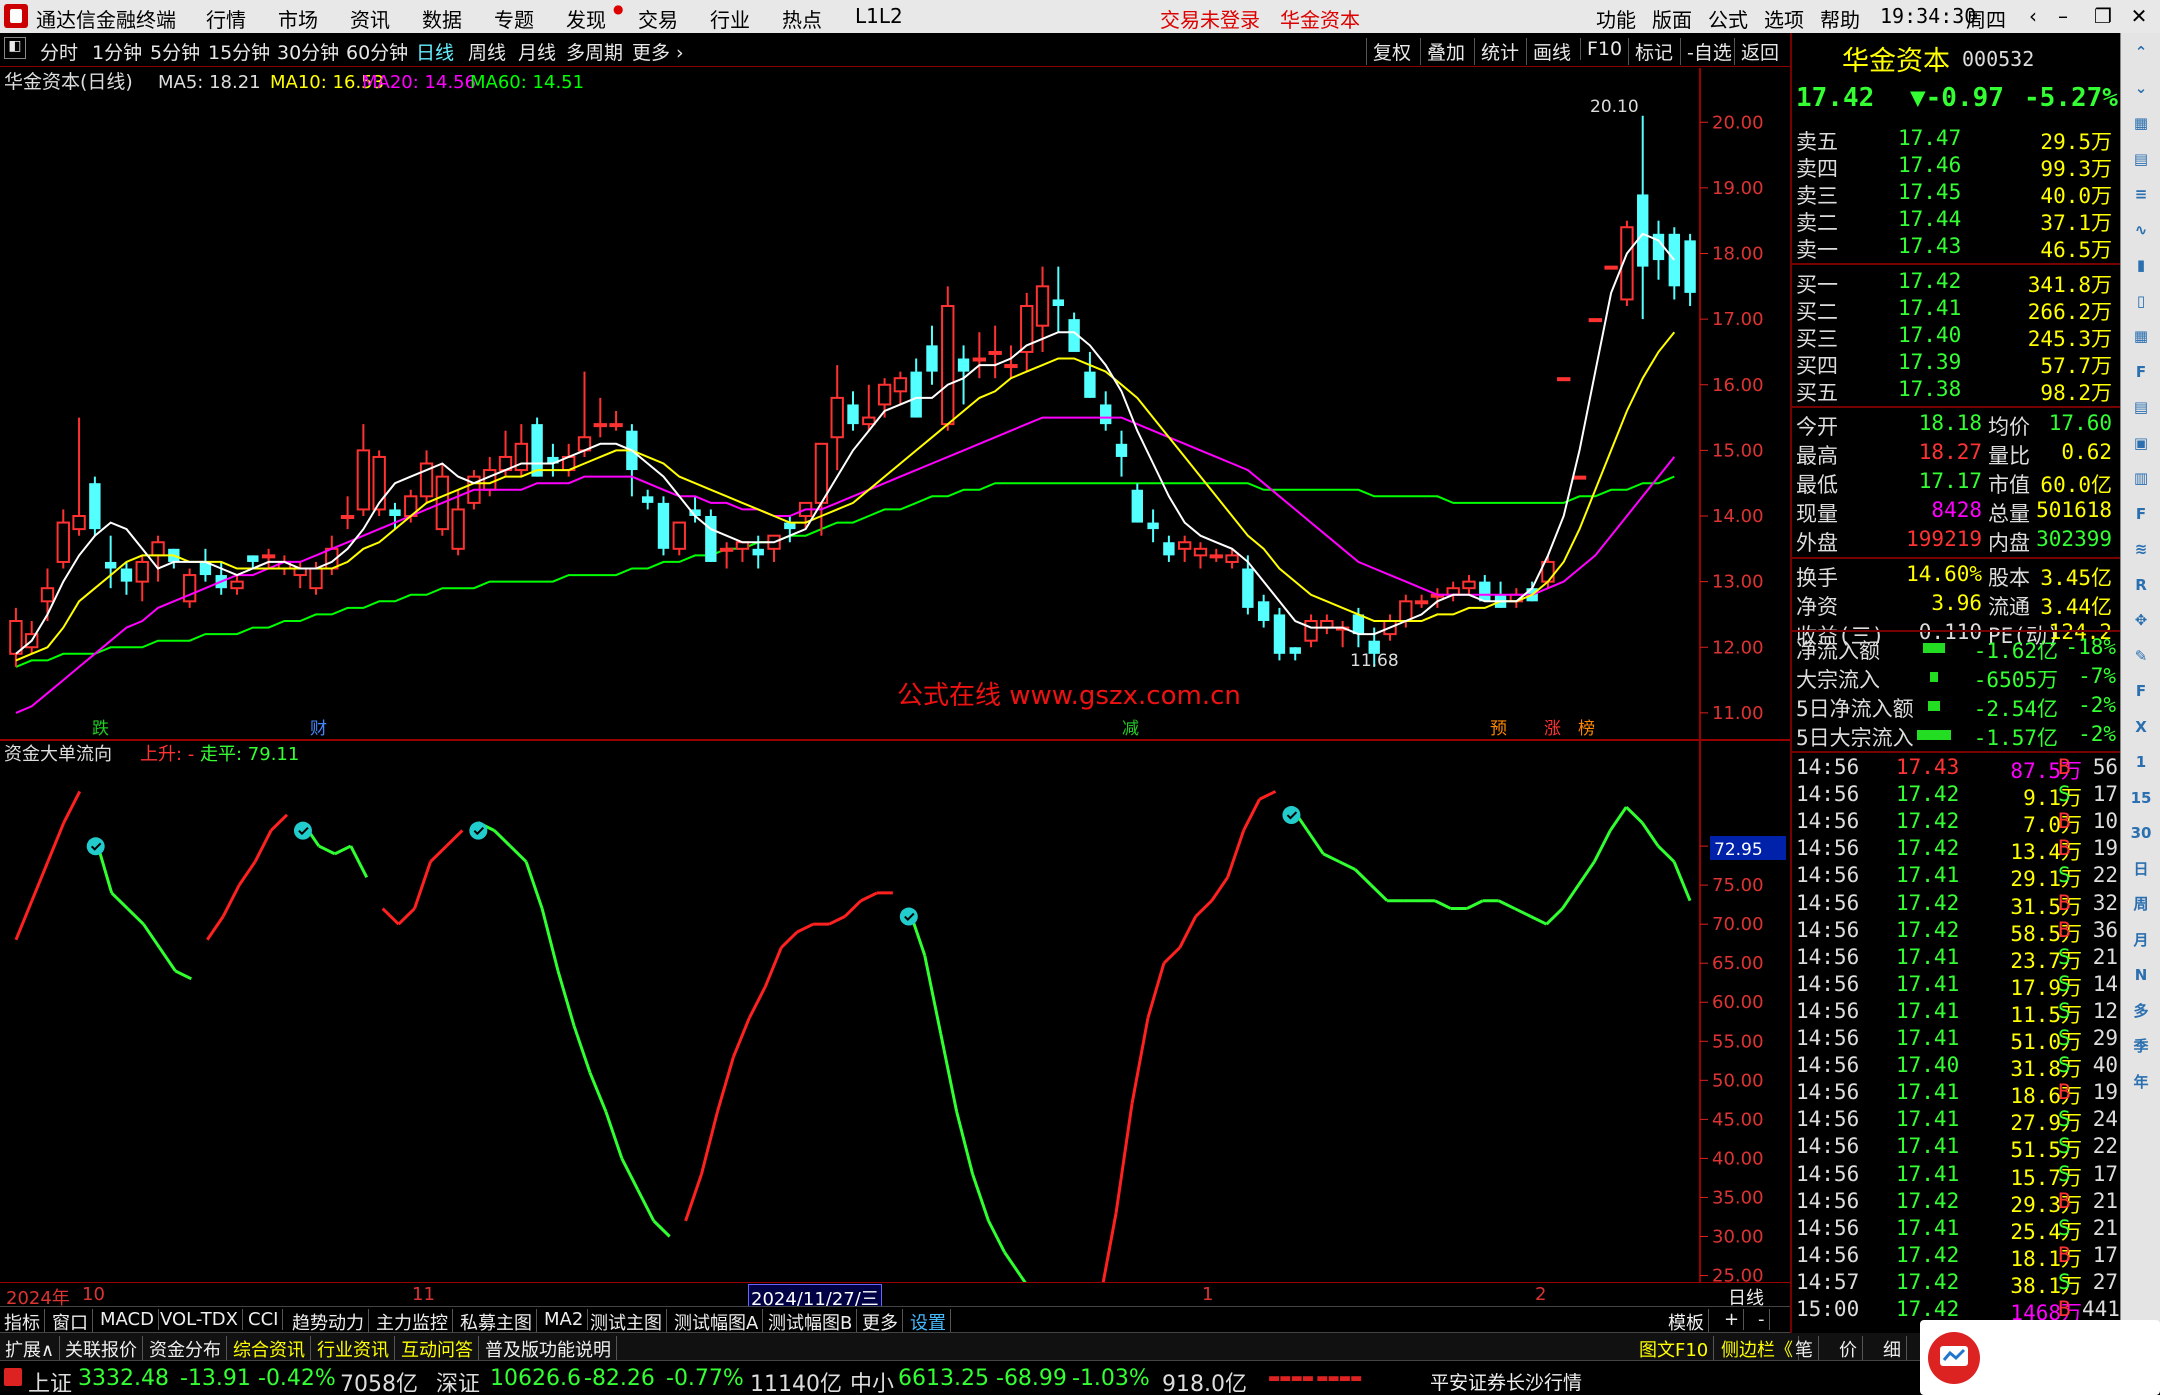  I want to click on tool-overlay: 叠加, so click(1442, 51).